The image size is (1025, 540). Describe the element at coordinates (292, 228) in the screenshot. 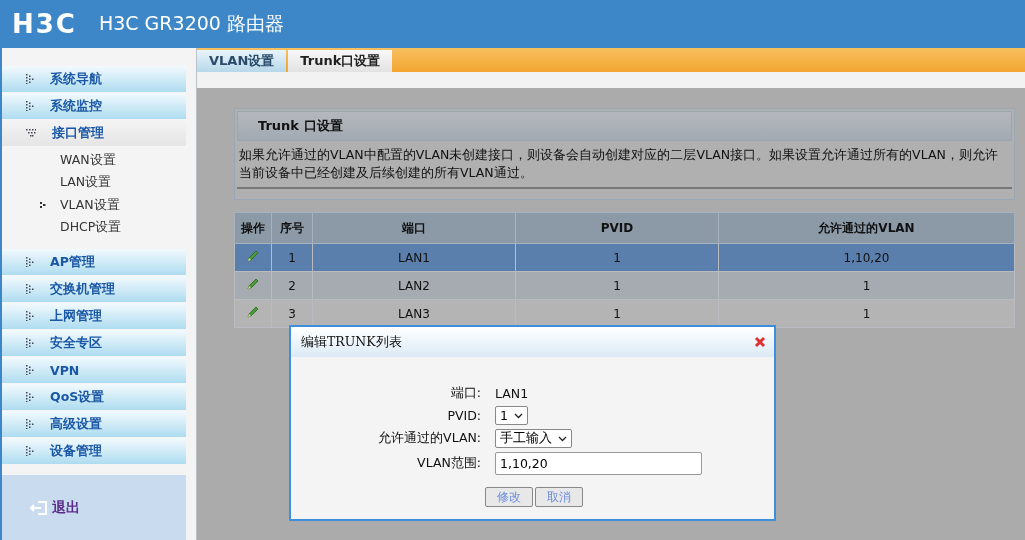

I see `column-header: 序号` at that location.